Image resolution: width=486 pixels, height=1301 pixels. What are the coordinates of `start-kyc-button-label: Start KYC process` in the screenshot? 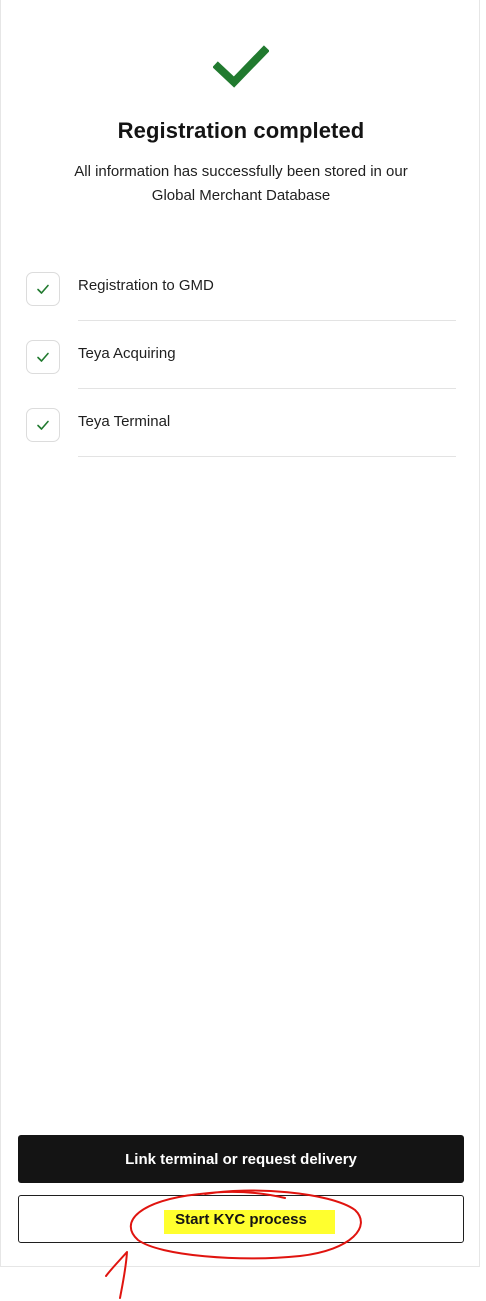 It's located at (241, 1219).